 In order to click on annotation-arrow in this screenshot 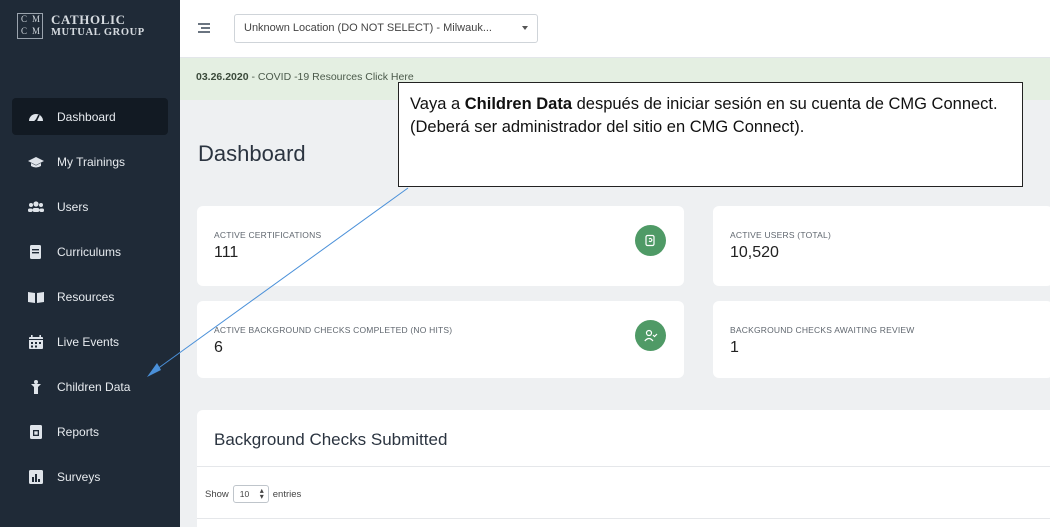, I will do `click(278, 282)`.